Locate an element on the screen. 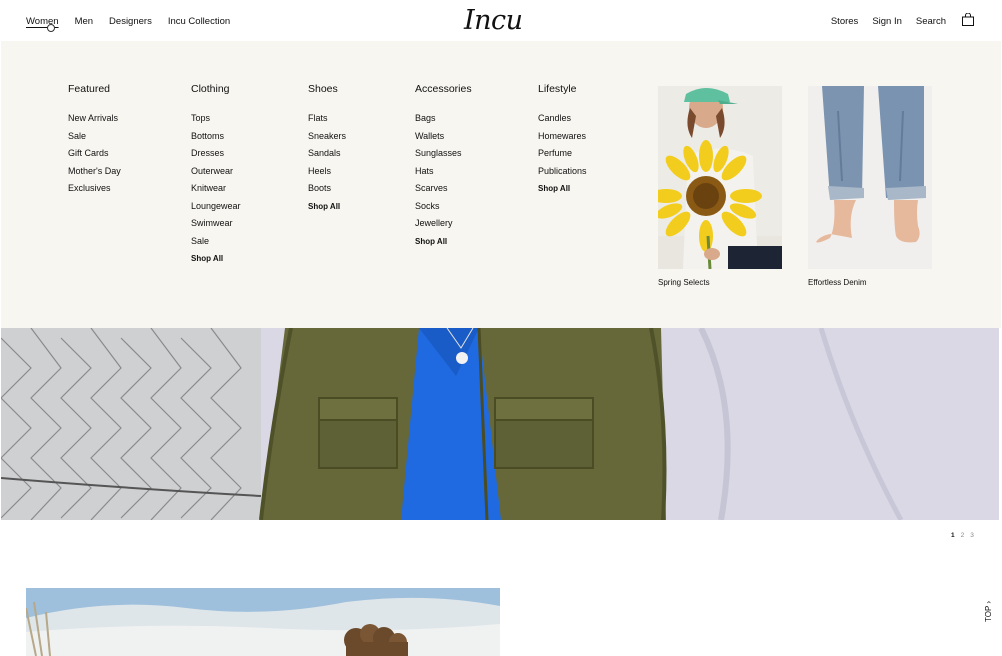  menu-link: Candles is located at coordinates (562, 119).